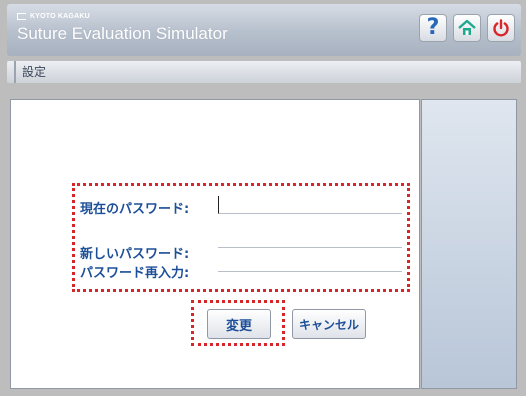  Describe the element at coordinates (60, 16) in the screenshot. I see `brand-name: KYOTO KAGAKU` at that location.